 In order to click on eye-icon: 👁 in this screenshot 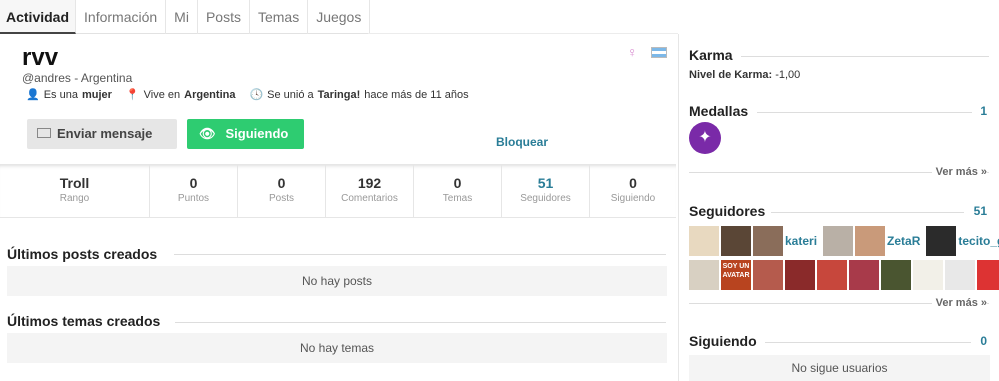, I will do `click(207, 133)`.